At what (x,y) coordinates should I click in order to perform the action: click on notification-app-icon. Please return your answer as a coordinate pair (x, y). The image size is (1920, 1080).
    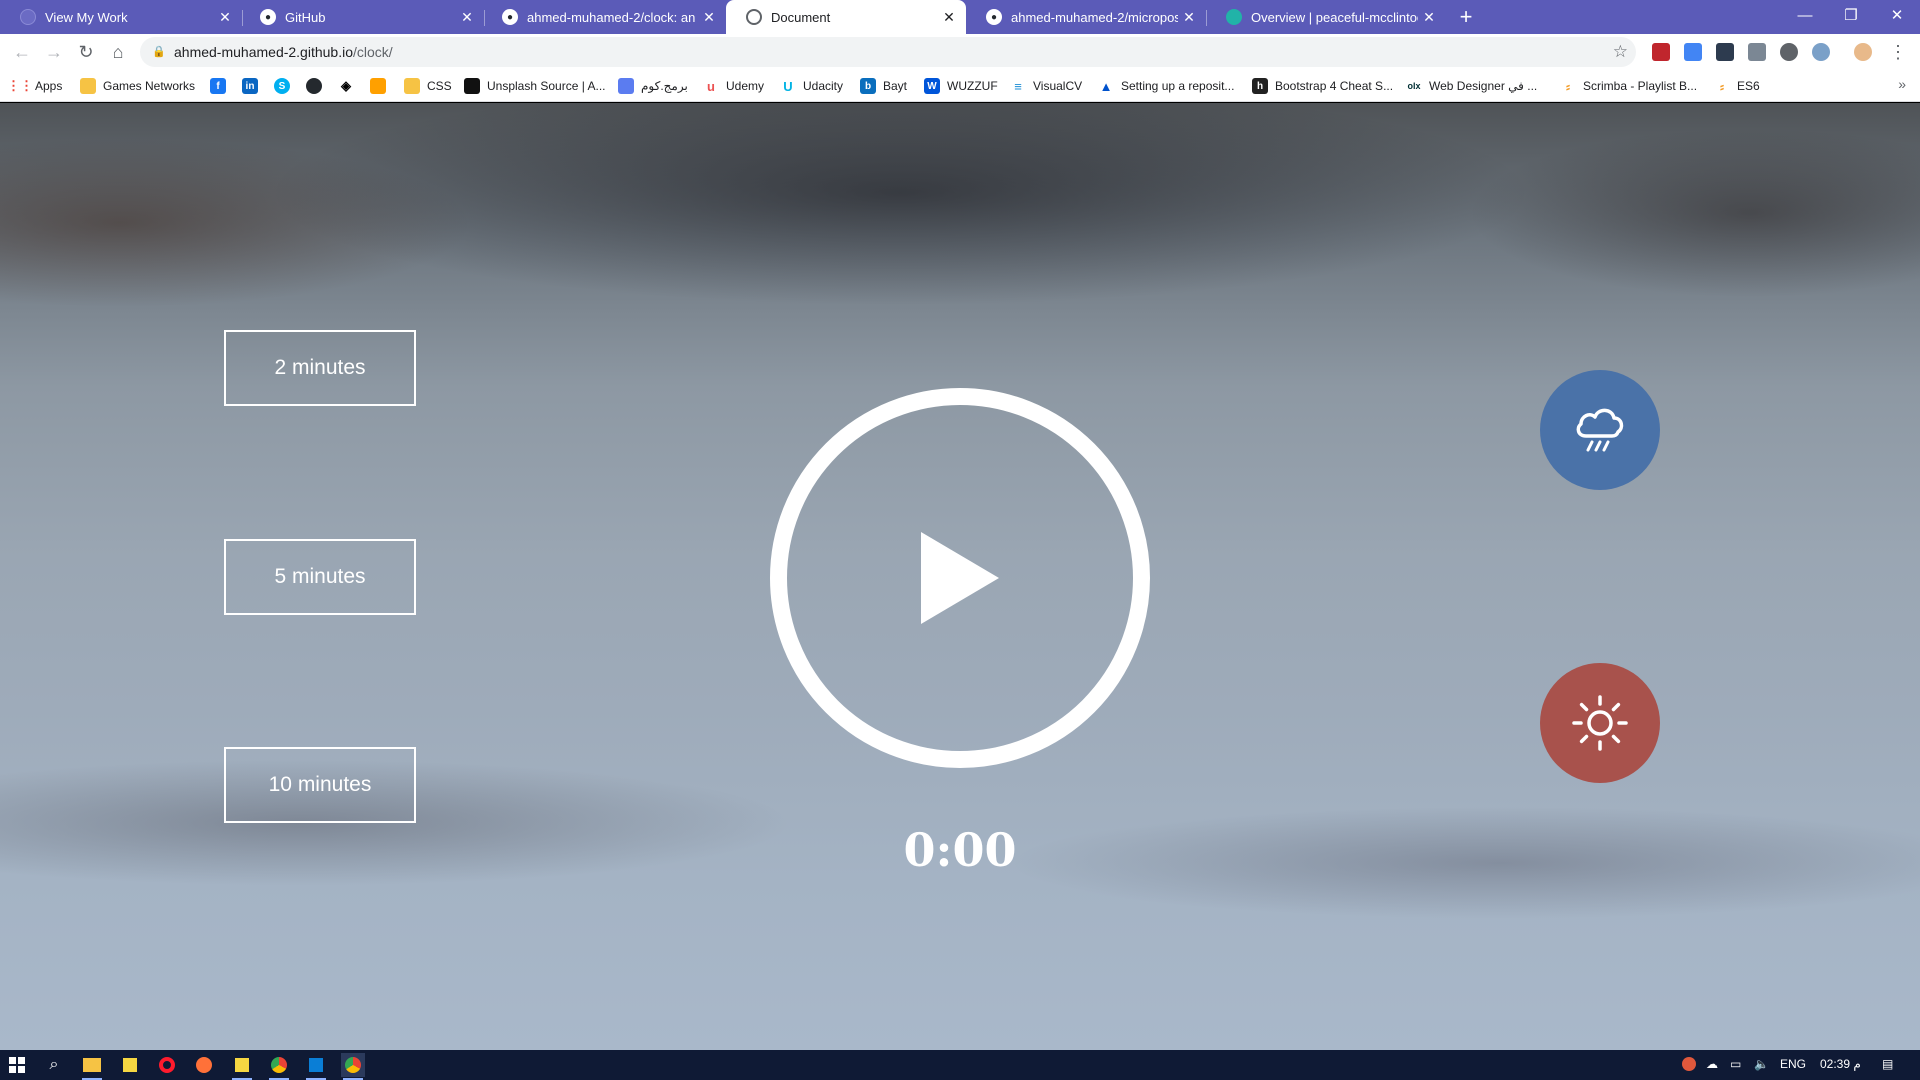
    Looking at the image, I should click on (1689, 1064).